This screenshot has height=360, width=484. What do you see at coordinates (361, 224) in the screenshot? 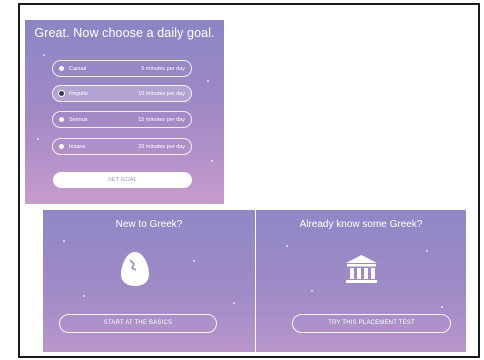
I see `placement-title: Already know some Greek?` at bounding box center [361, 224].